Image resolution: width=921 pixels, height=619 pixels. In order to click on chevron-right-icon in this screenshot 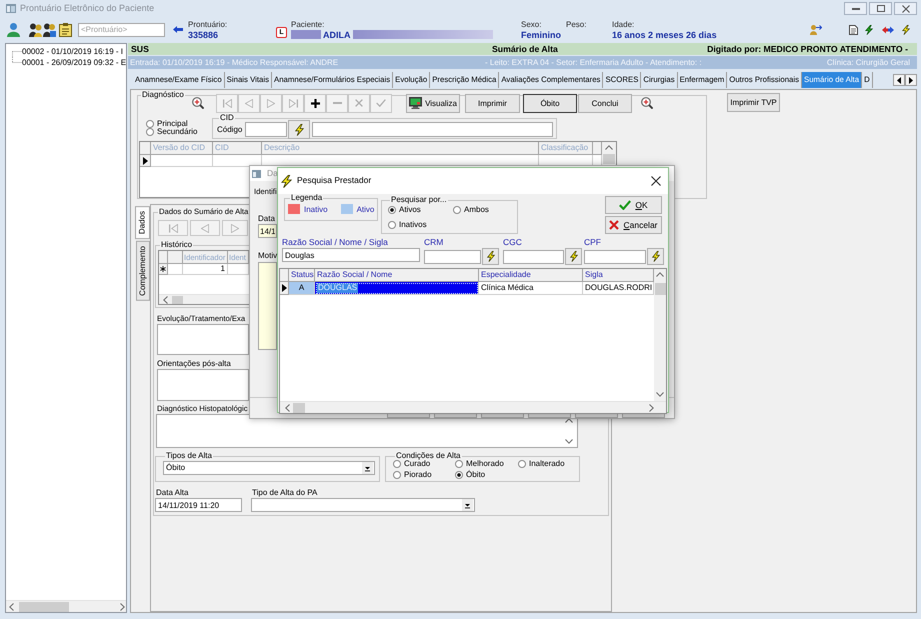, I will do `click(122, 606)`.